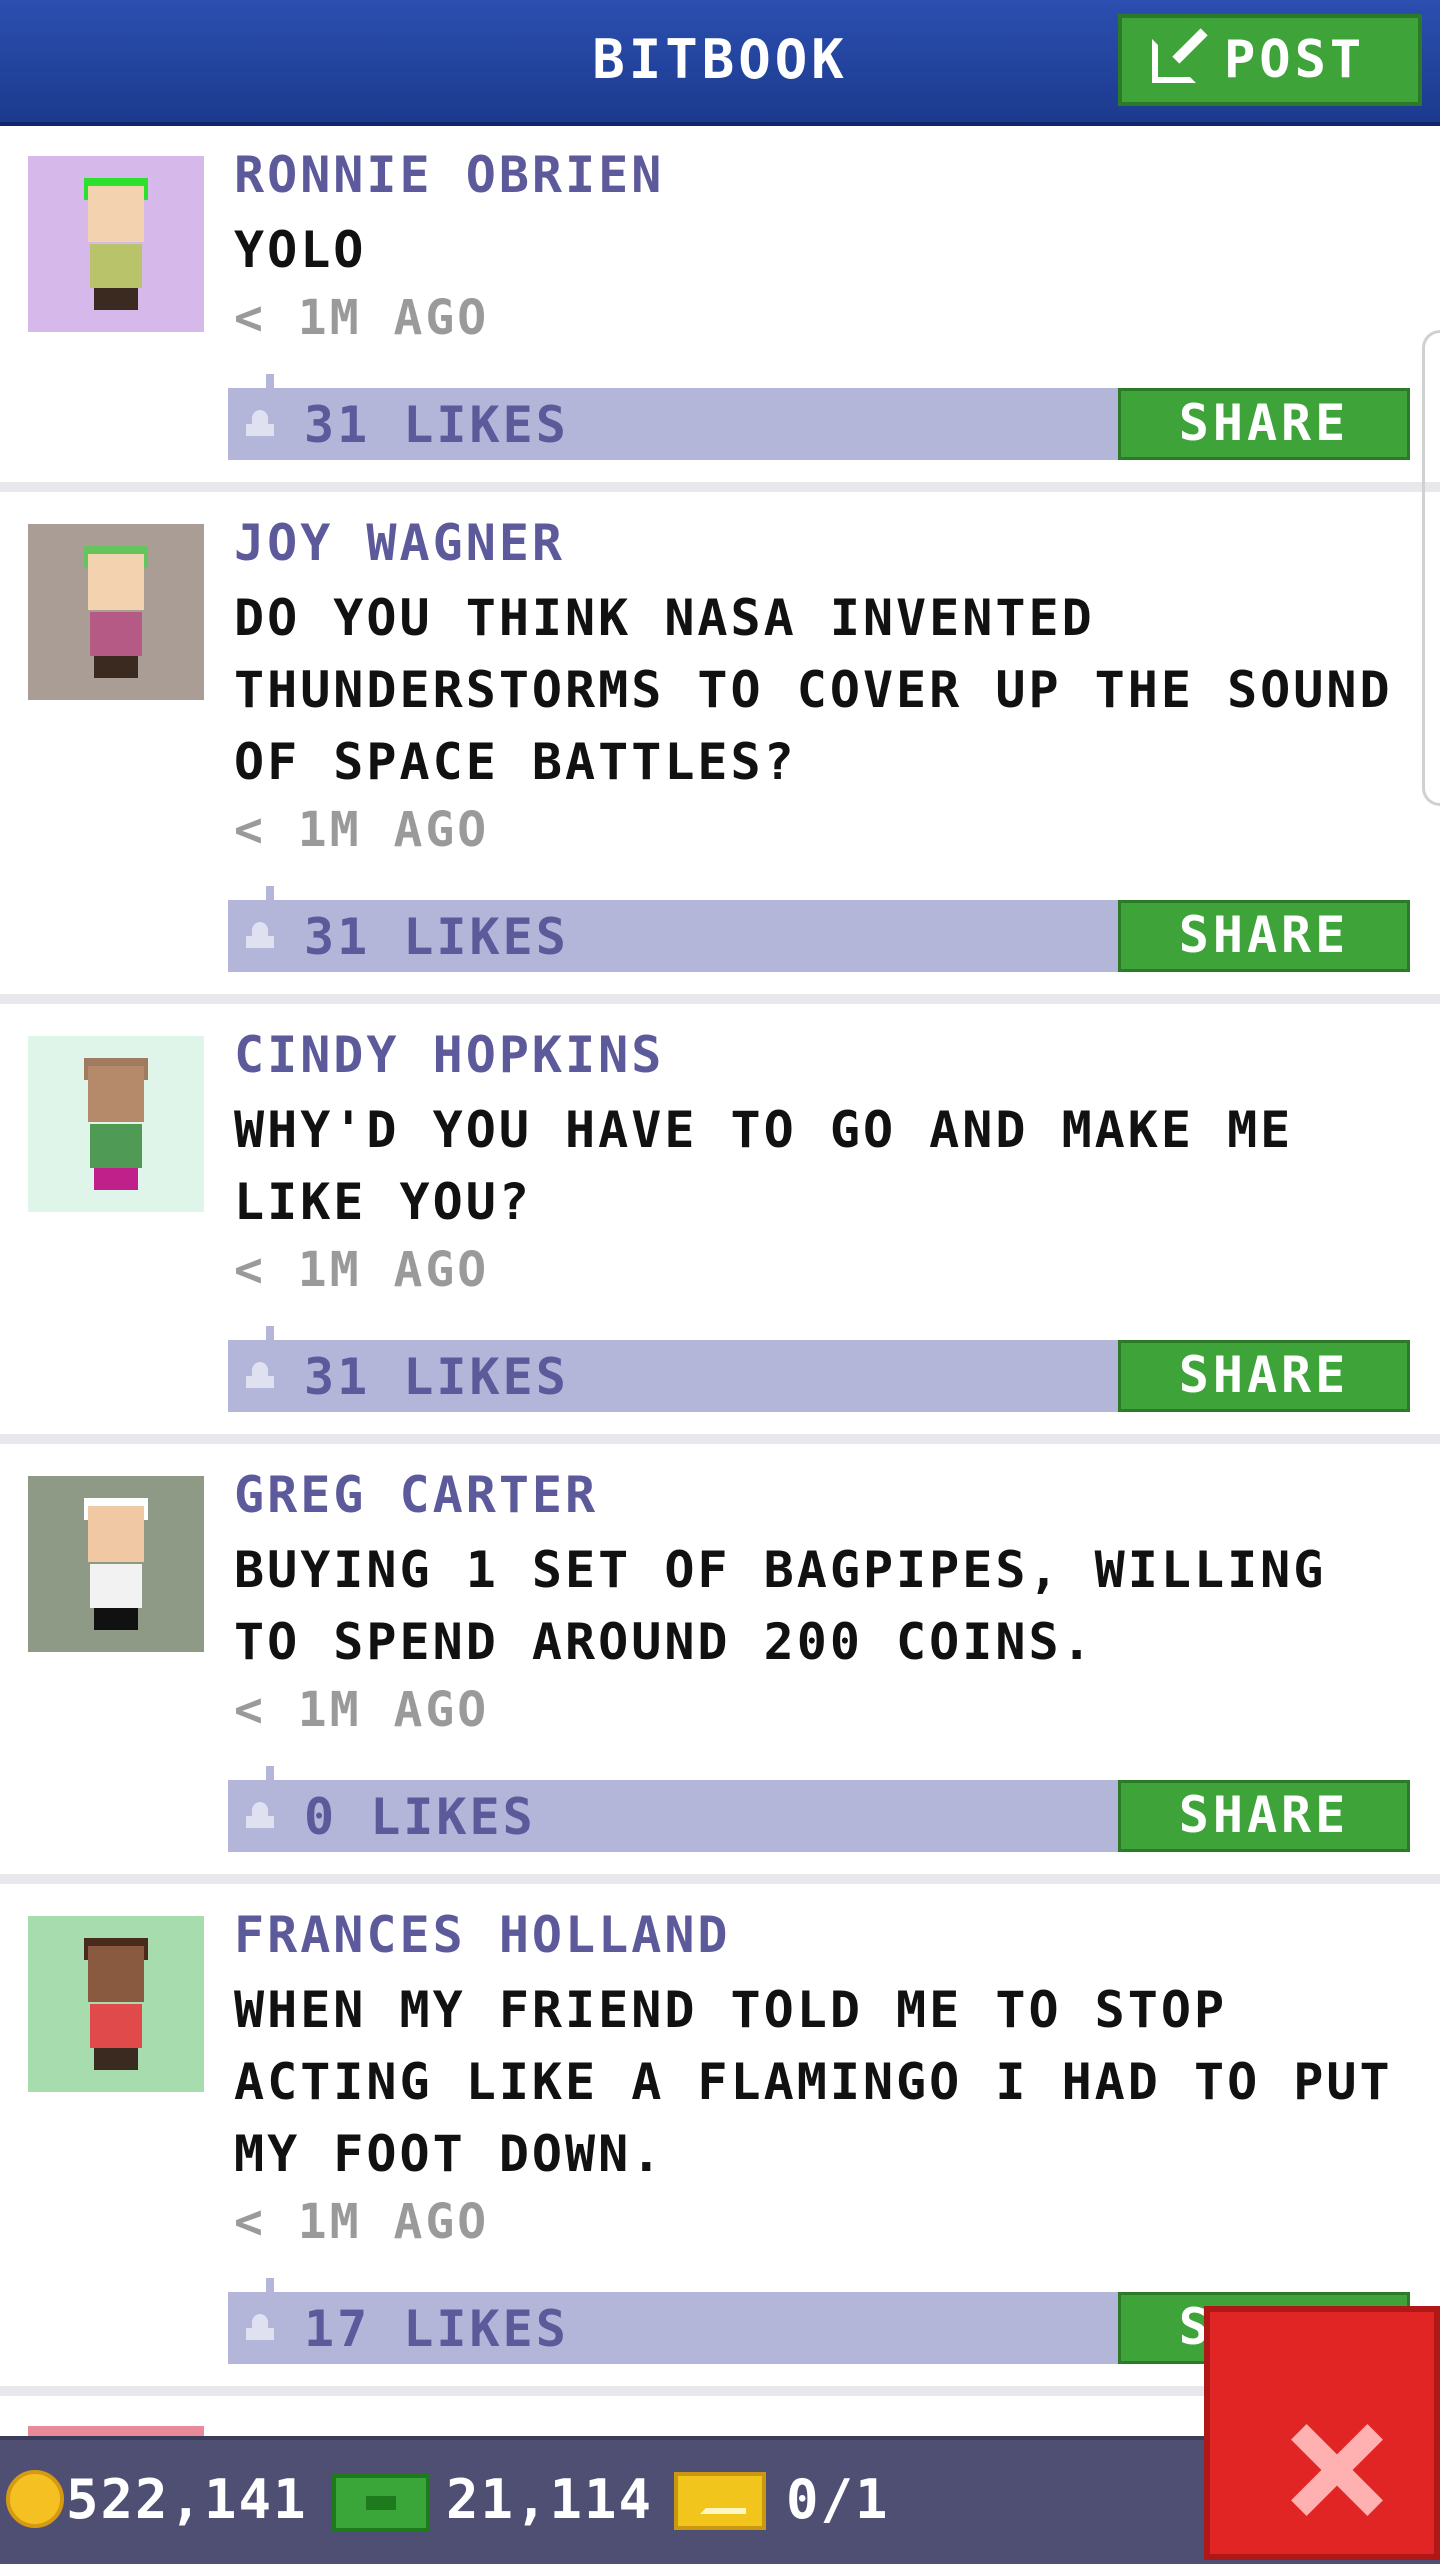 The width and height of the screenshot is (1440, 2564). I want to click on scrollbar, so click(1431, 568).